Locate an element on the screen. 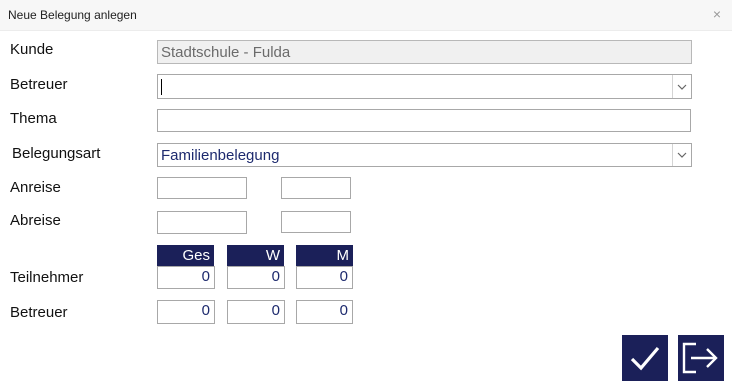 This screenshot has height=390, width=732. thema-input is located at coordinates (424, 120).